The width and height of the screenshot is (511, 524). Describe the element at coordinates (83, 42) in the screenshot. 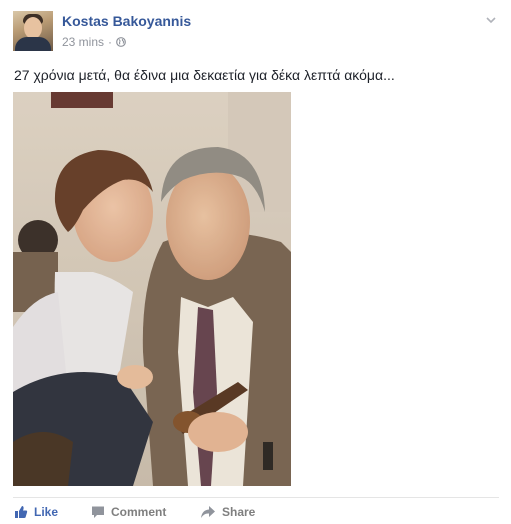

I see `post-timestamp: 23 mins` at that location.